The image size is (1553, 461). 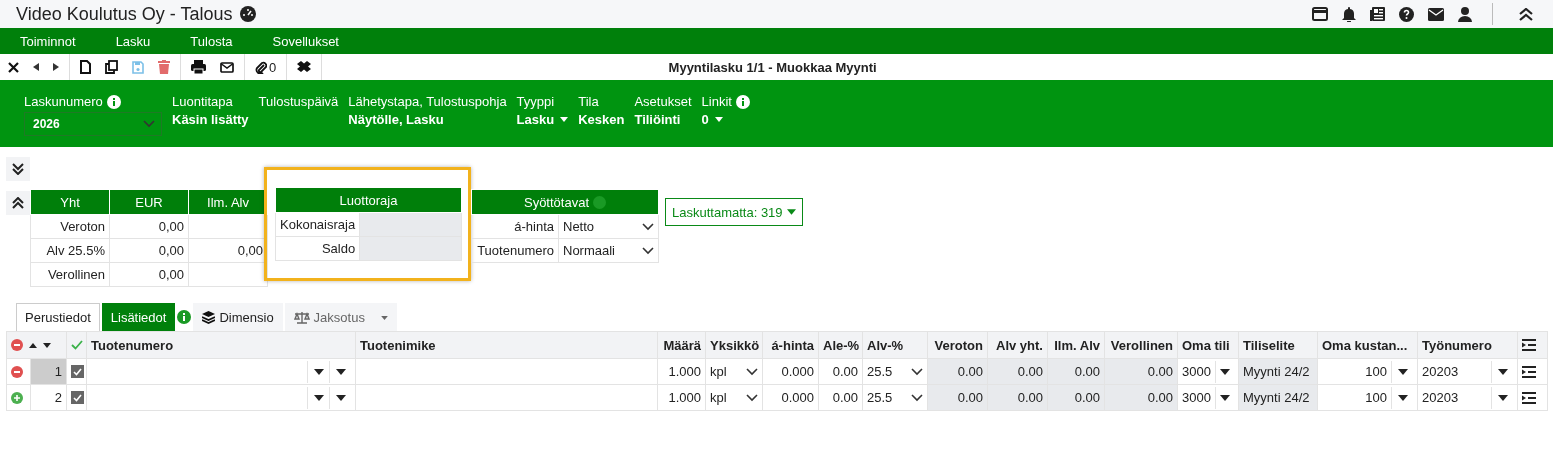 I want to click on unbilled-button: Laskuttamatta: 319, so click(x=734, y=212).